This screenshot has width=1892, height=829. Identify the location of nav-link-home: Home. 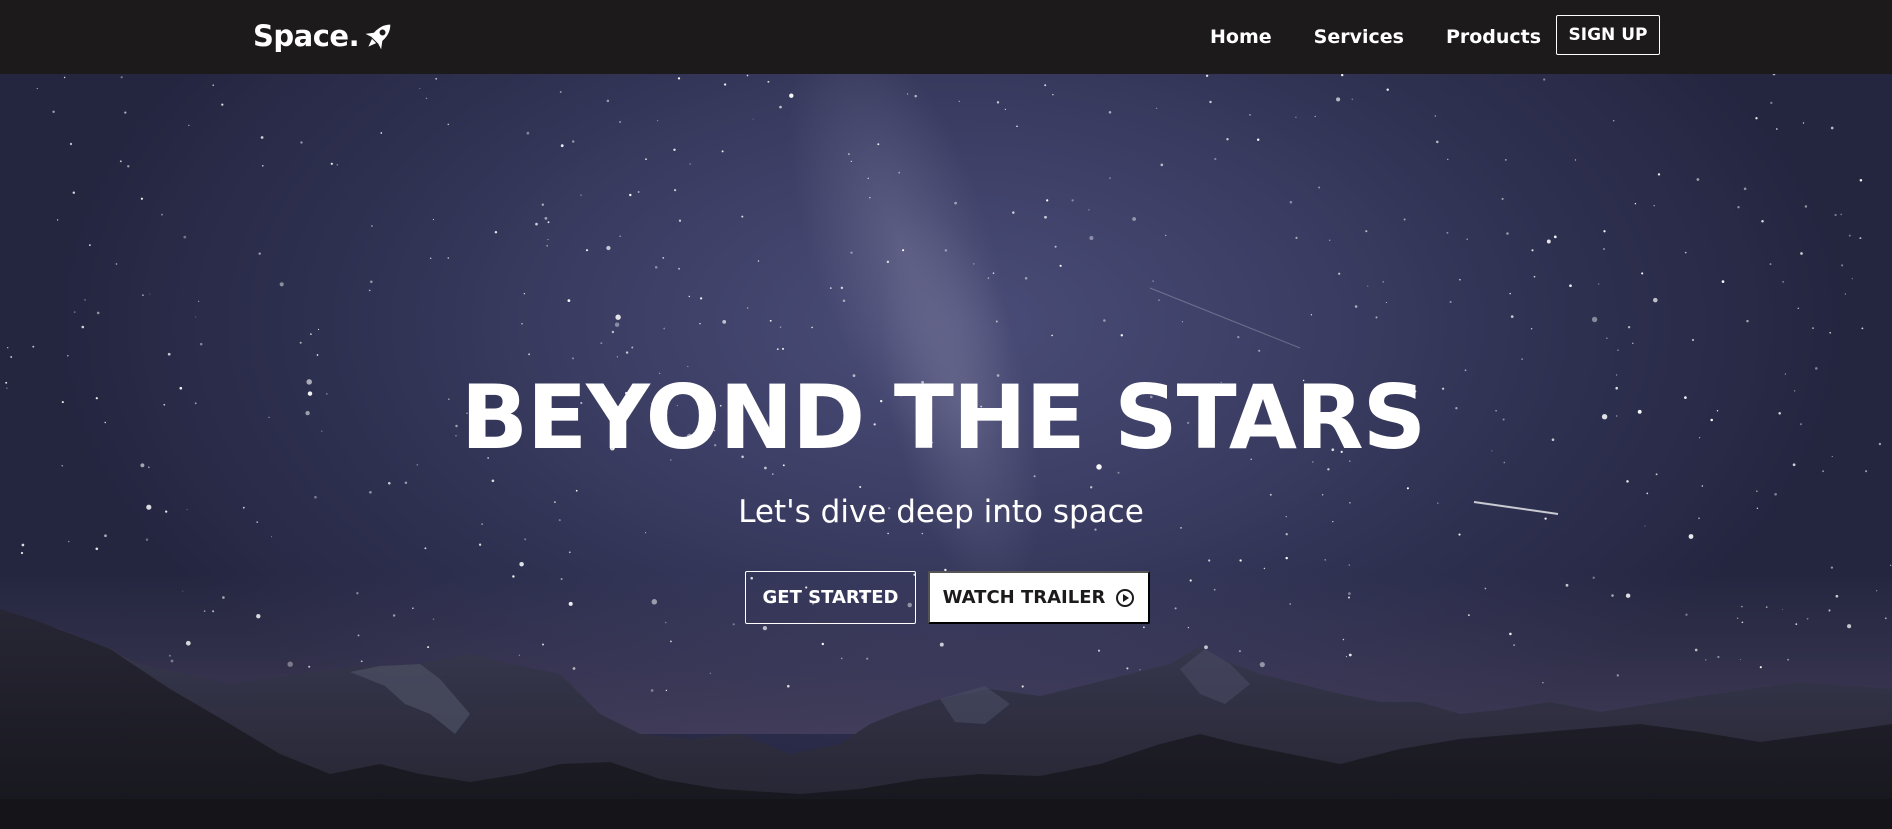
(1241, 37).